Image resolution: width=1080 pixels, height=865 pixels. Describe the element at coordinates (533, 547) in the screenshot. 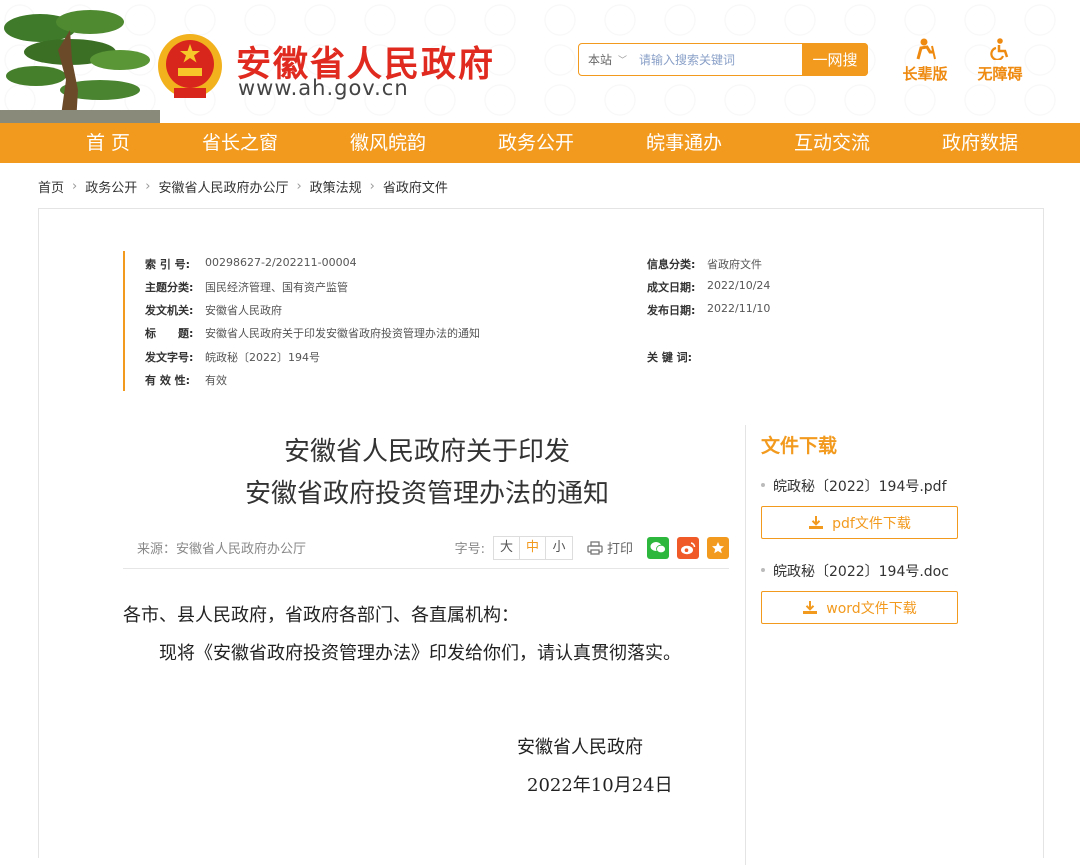

I see `font-size-medium-button: 中` at that location.